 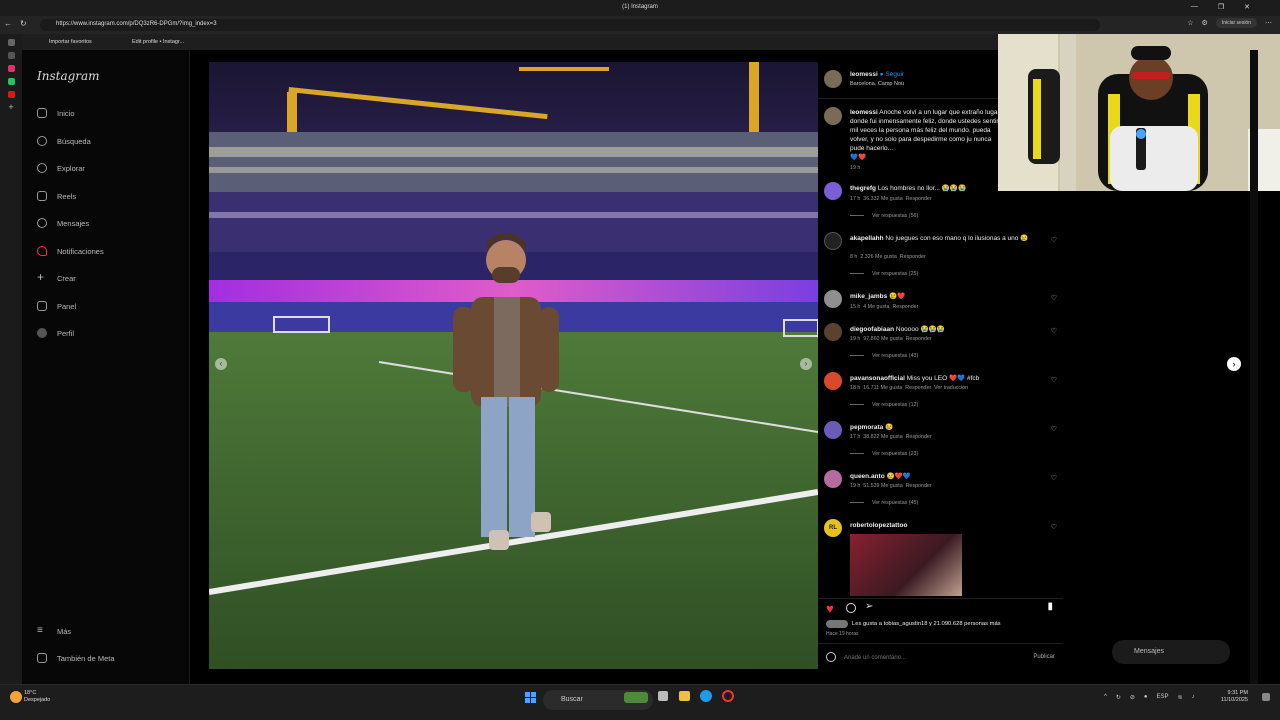 What do you see at coordinates (1221, 7) in the screenshot?
I see `maximize-icon: ❐` at bounding box center [1221, 7].